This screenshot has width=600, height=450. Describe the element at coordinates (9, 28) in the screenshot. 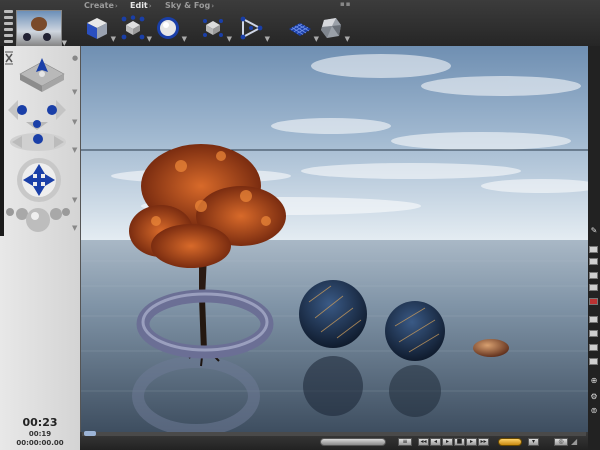

I see `panel-collapse-grip` at that location.